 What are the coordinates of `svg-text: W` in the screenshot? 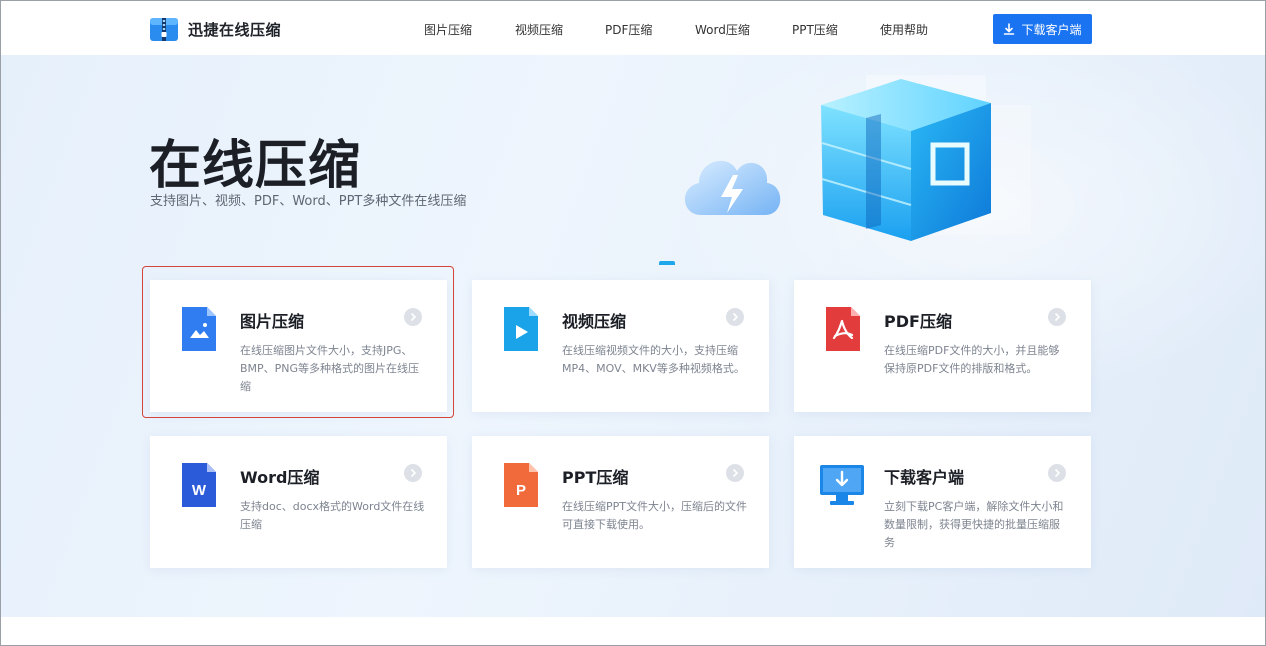 It's located at (199, 490).